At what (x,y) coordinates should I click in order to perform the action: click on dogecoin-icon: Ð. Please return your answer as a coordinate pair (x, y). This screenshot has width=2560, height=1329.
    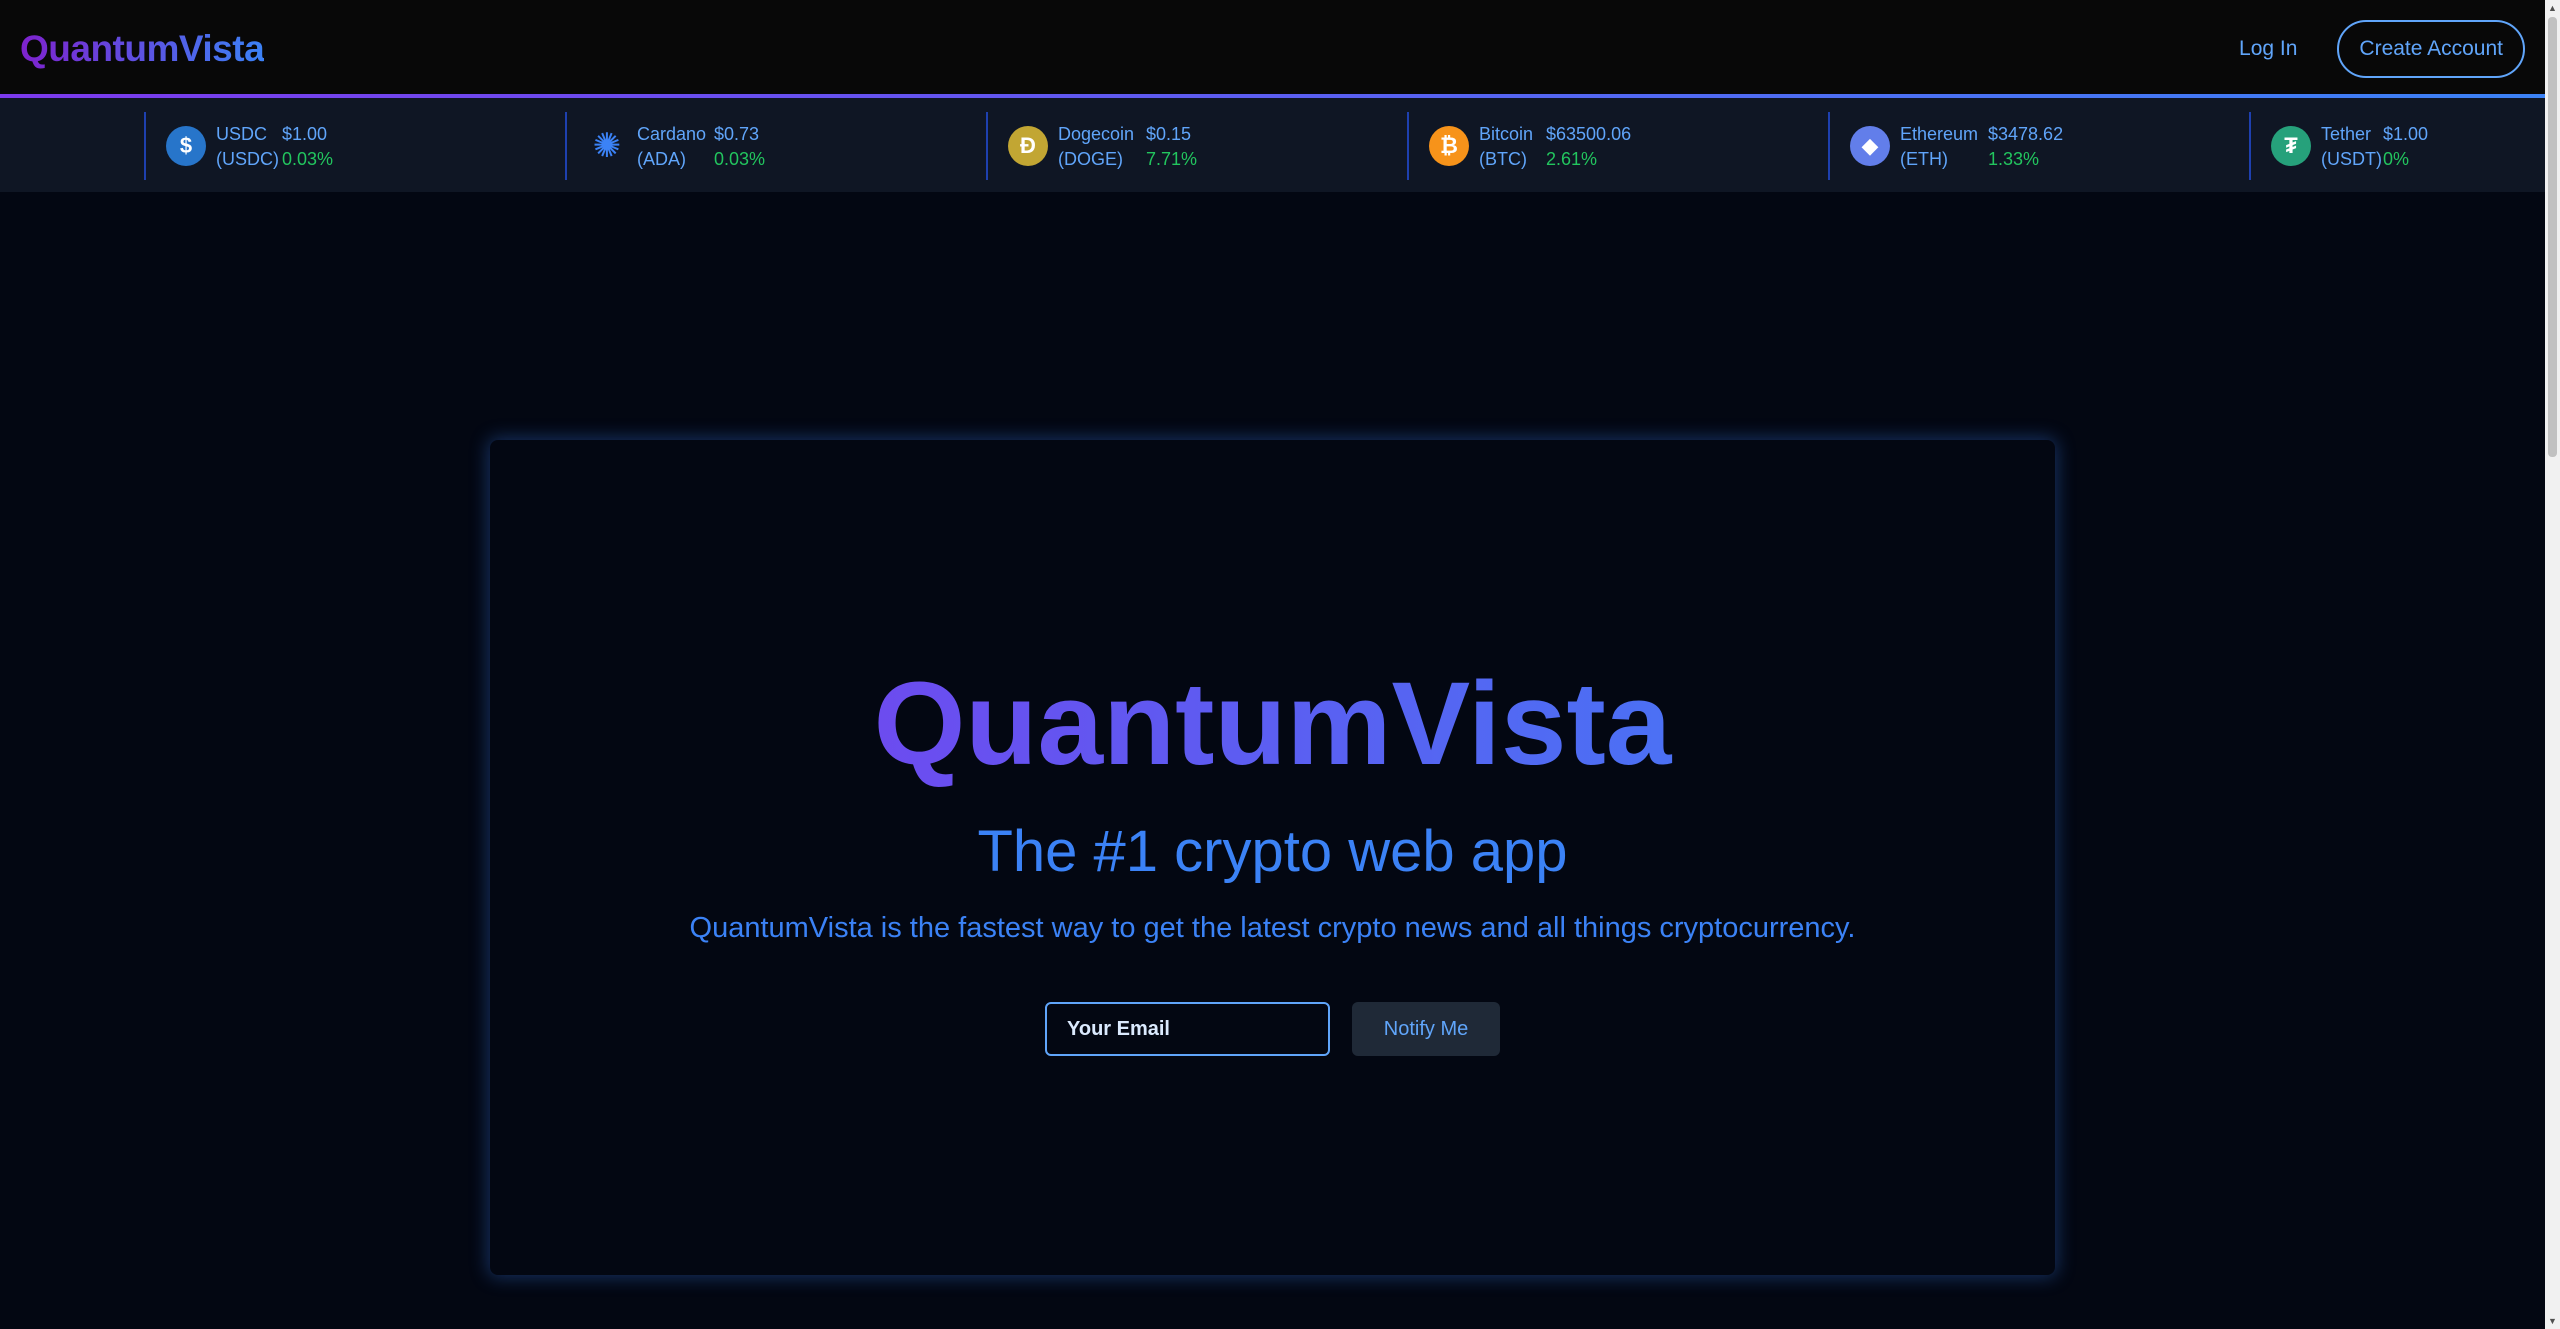
    Looking at the image, I should click on (1028, 146).